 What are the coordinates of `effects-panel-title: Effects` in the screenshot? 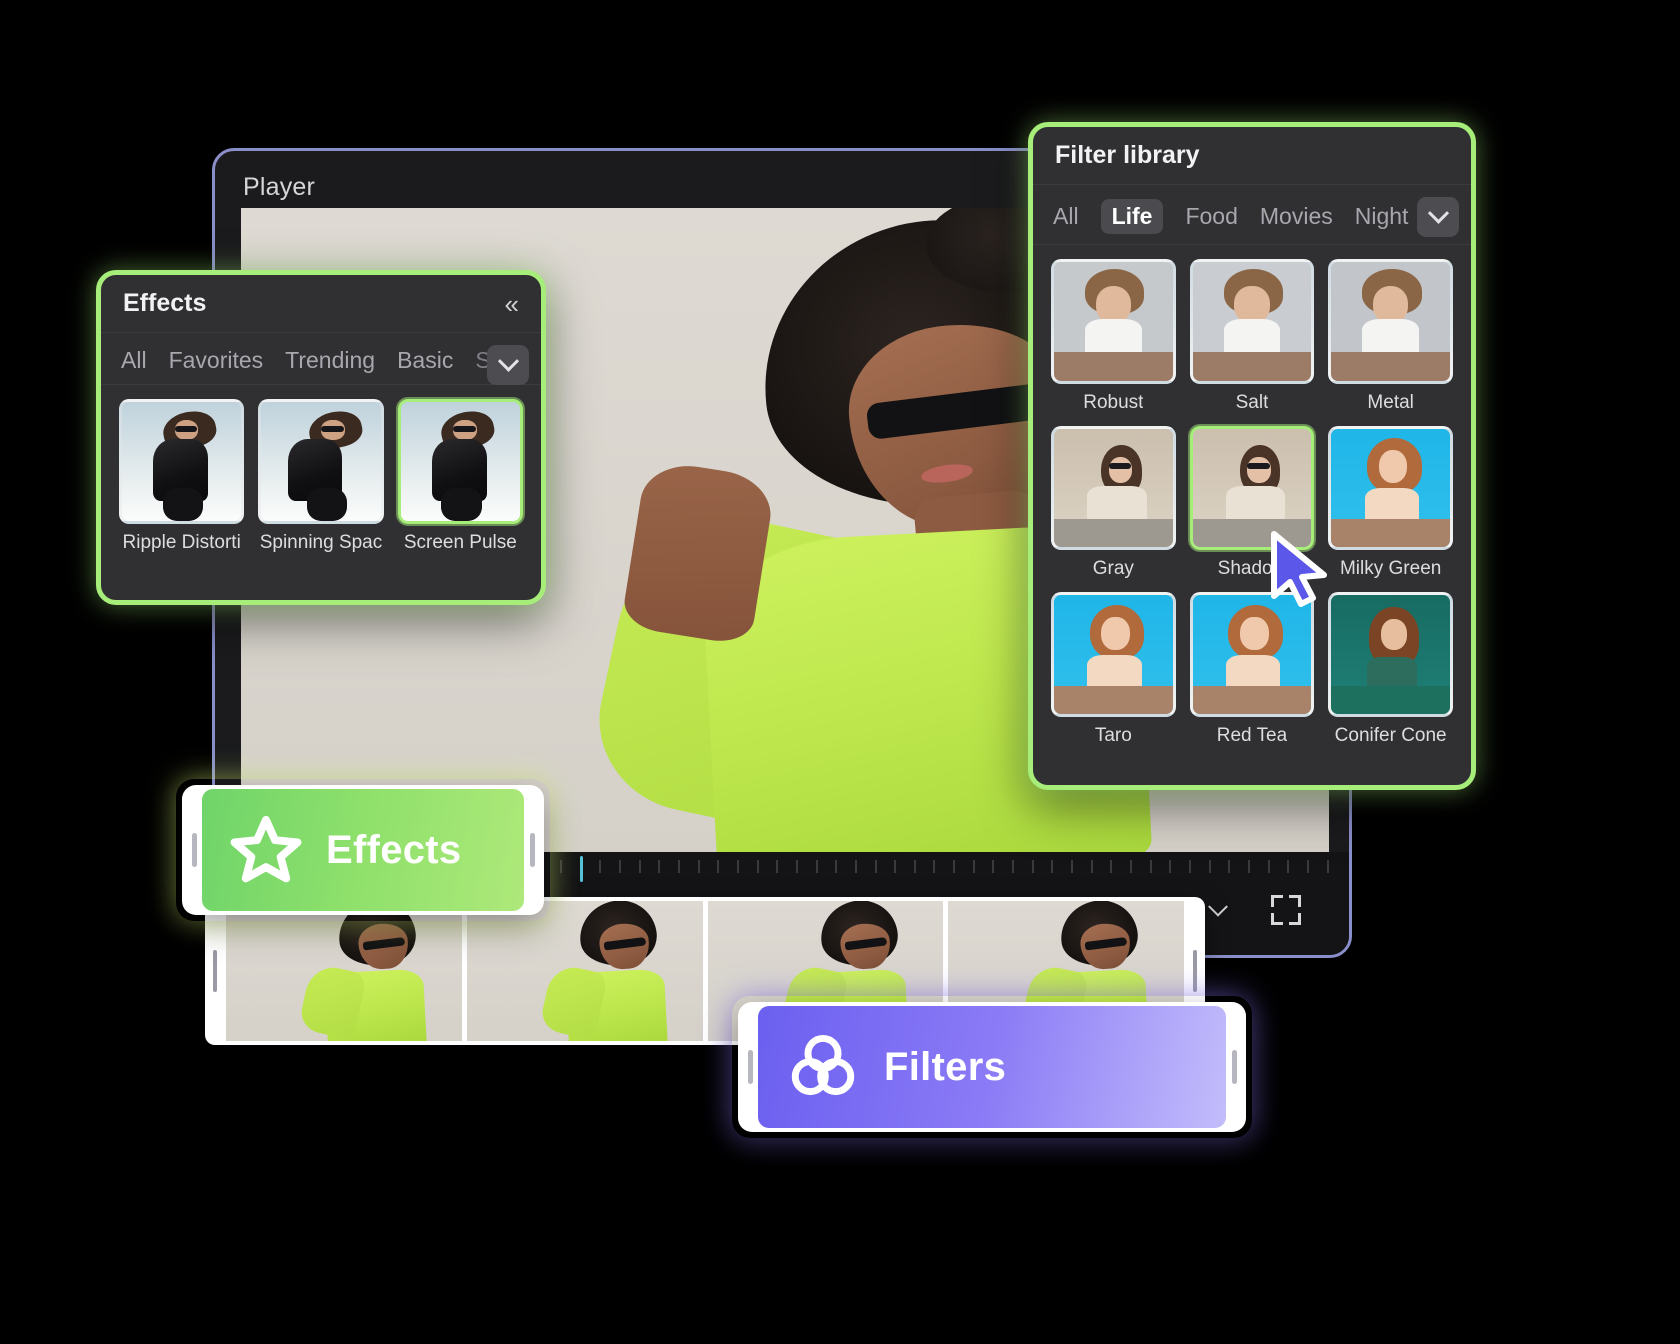 It's located at (165, 303).